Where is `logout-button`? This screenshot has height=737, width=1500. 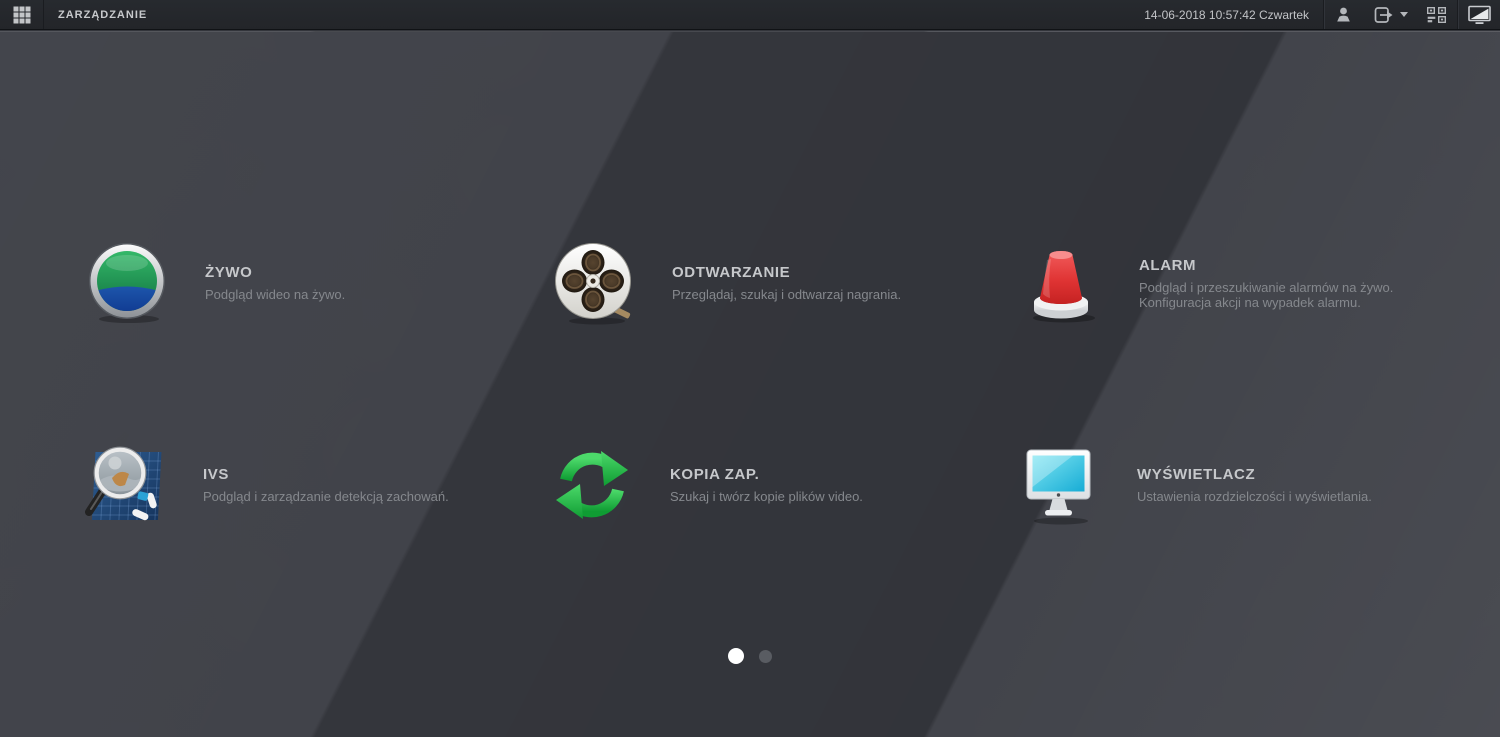
logout-button is located at coordinates (1380, 14).